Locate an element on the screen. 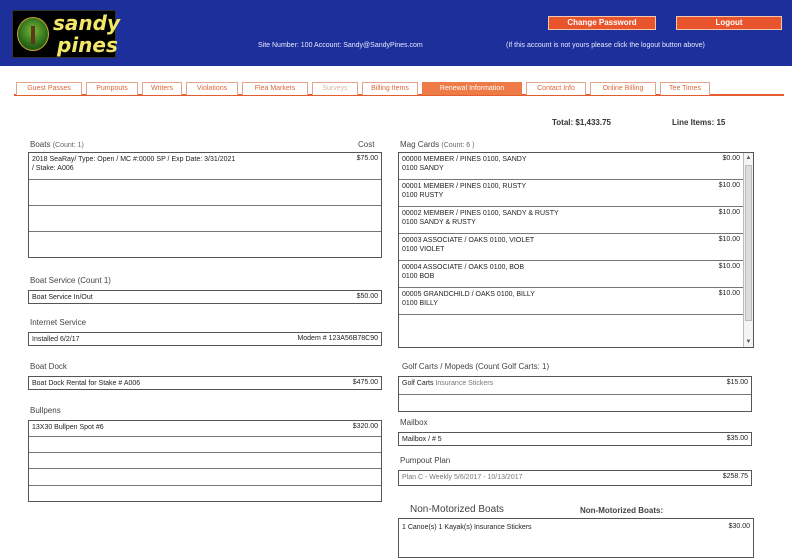  bullpens-list: 13X30 Bullpen Spot #6 $320.00 is located at coordinates (205, 461).